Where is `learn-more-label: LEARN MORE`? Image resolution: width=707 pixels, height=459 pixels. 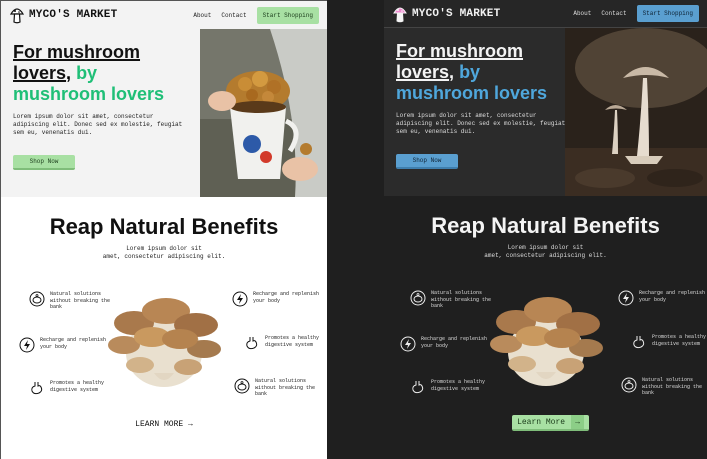
learn-more-label: LEARN MORE is located at coordinates (159, 424).